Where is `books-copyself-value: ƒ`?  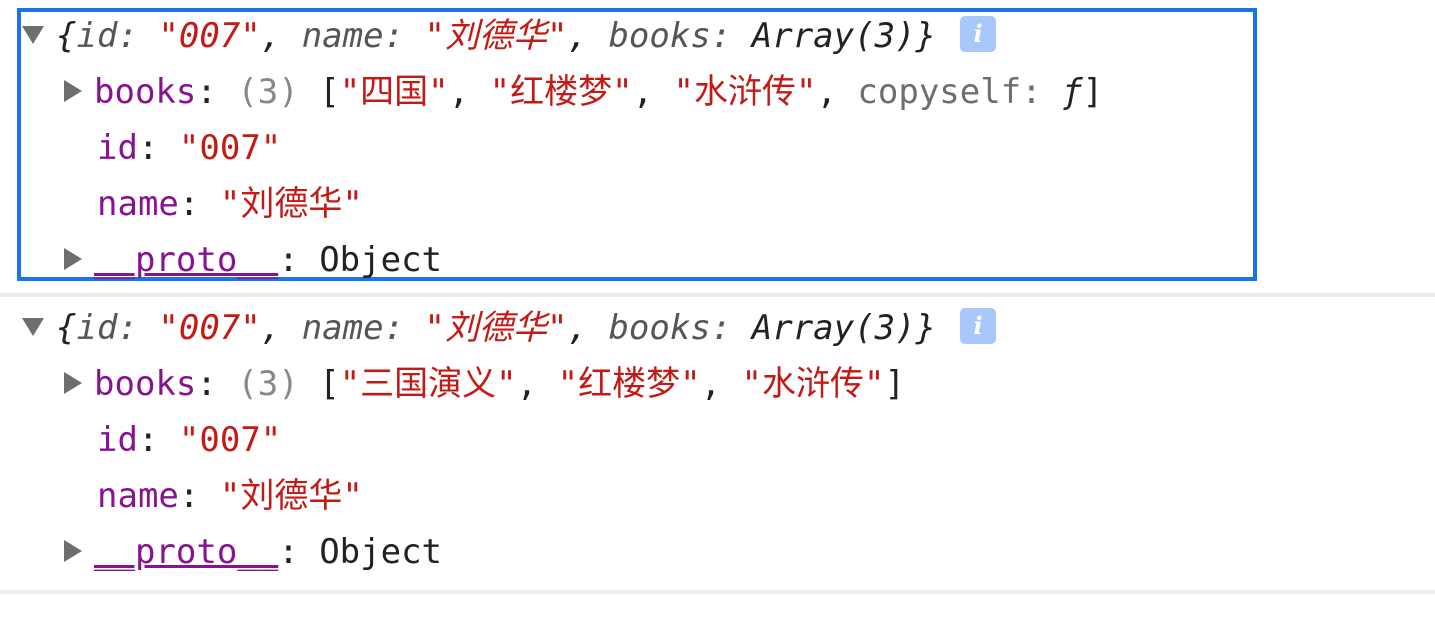 books-copyself-value: ƒ is located at coordinates (1072, 92).